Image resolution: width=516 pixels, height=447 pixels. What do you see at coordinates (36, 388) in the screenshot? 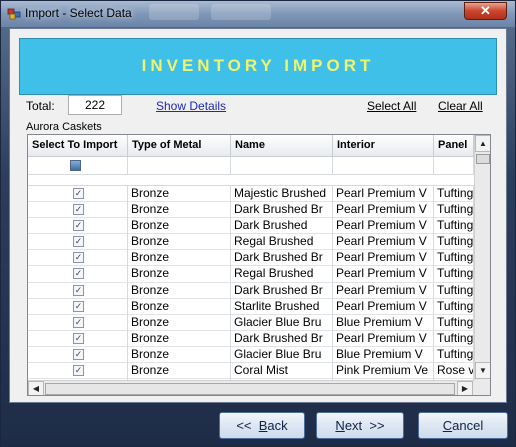
I see `scroll-left-icon: ◀` at bounding box center [36, 388].